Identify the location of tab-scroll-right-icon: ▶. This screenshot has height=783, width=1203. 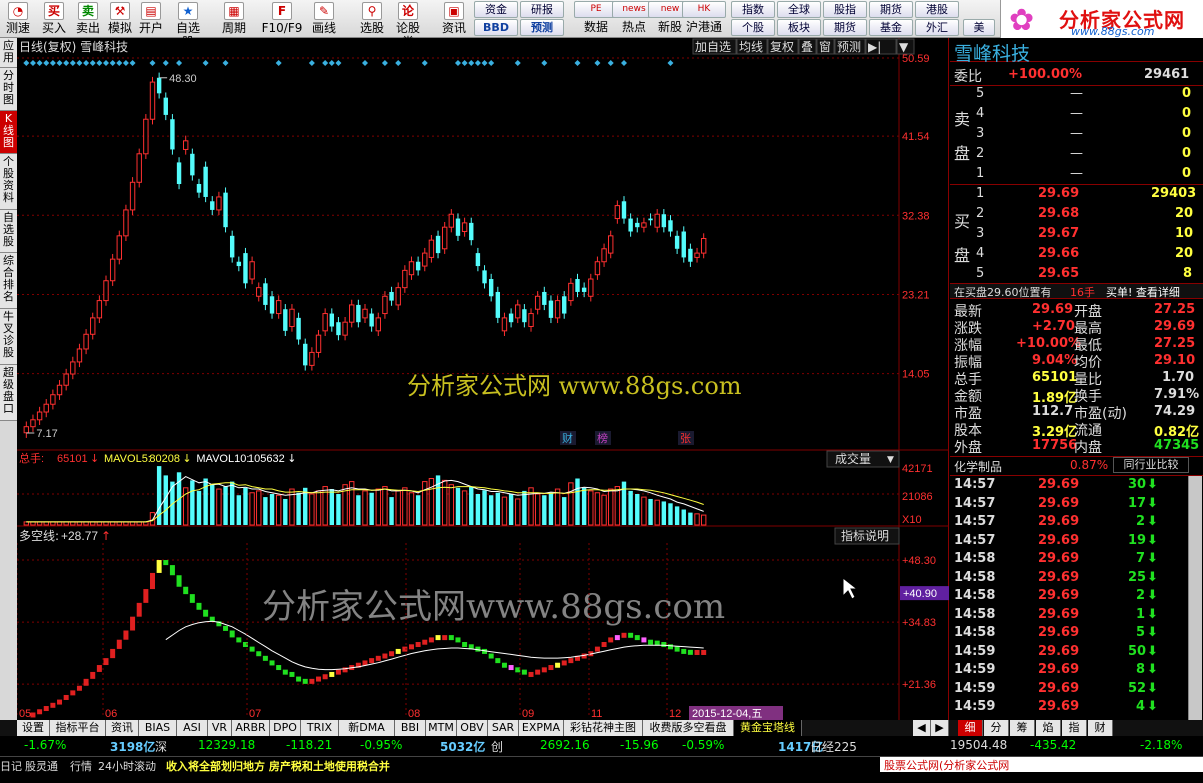
(940, 728).